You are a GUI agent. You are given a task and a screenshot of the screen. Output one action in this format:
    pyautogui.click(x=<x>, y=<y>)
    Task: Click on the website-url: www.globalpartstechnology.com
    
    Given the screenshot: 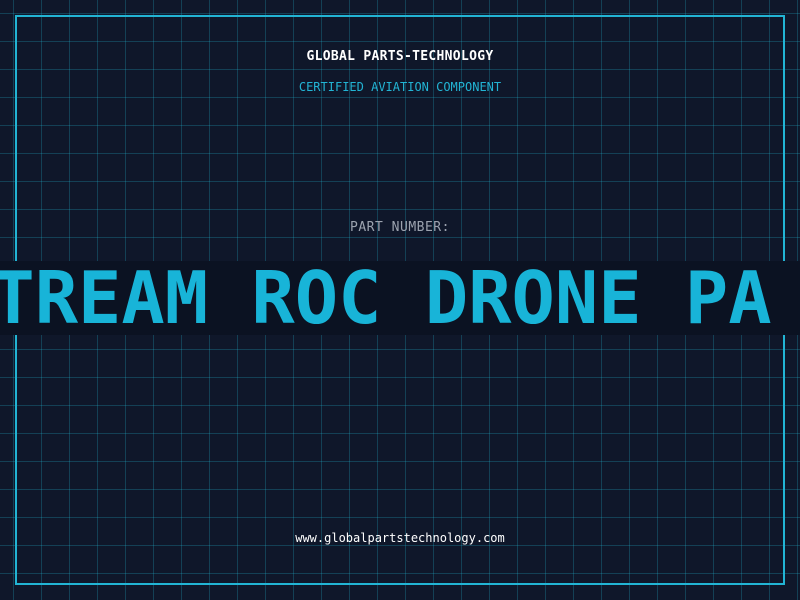 What is the action you would take?
    pyautogui.click(x=400, y=538)
    